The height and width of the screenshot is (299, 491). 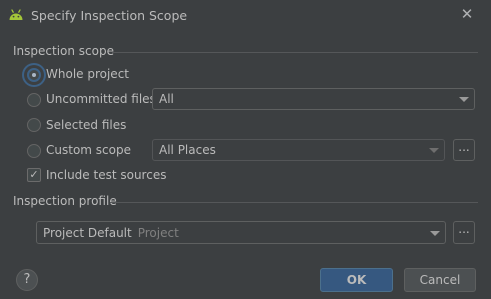 I want to click on include-test-sources-checkbox: ✓, so click(x=34, y=175).